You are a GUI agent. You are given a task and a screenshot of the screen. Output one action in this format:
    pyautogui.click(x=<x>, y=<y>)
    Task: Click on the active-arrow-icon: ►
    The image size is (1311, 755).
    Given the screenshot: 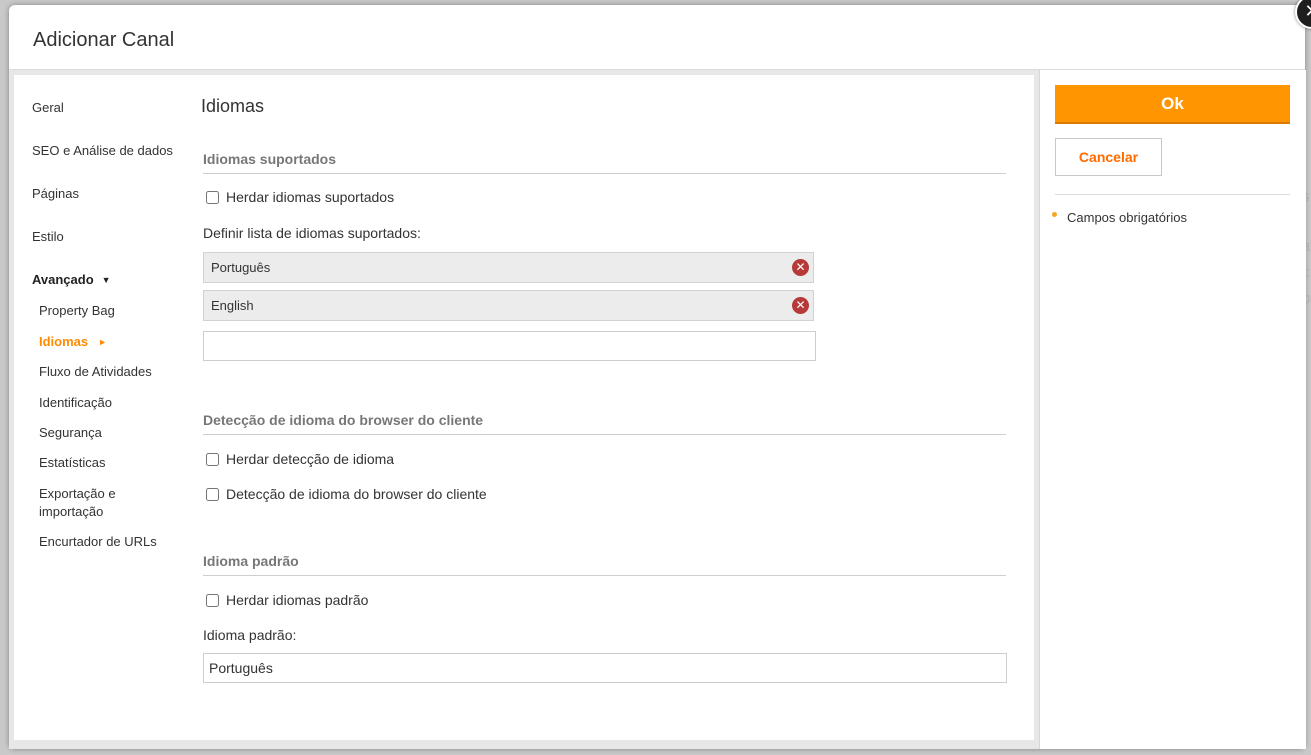 What is the action you would take?
    pyautogui.click(x=103, y=342)
    